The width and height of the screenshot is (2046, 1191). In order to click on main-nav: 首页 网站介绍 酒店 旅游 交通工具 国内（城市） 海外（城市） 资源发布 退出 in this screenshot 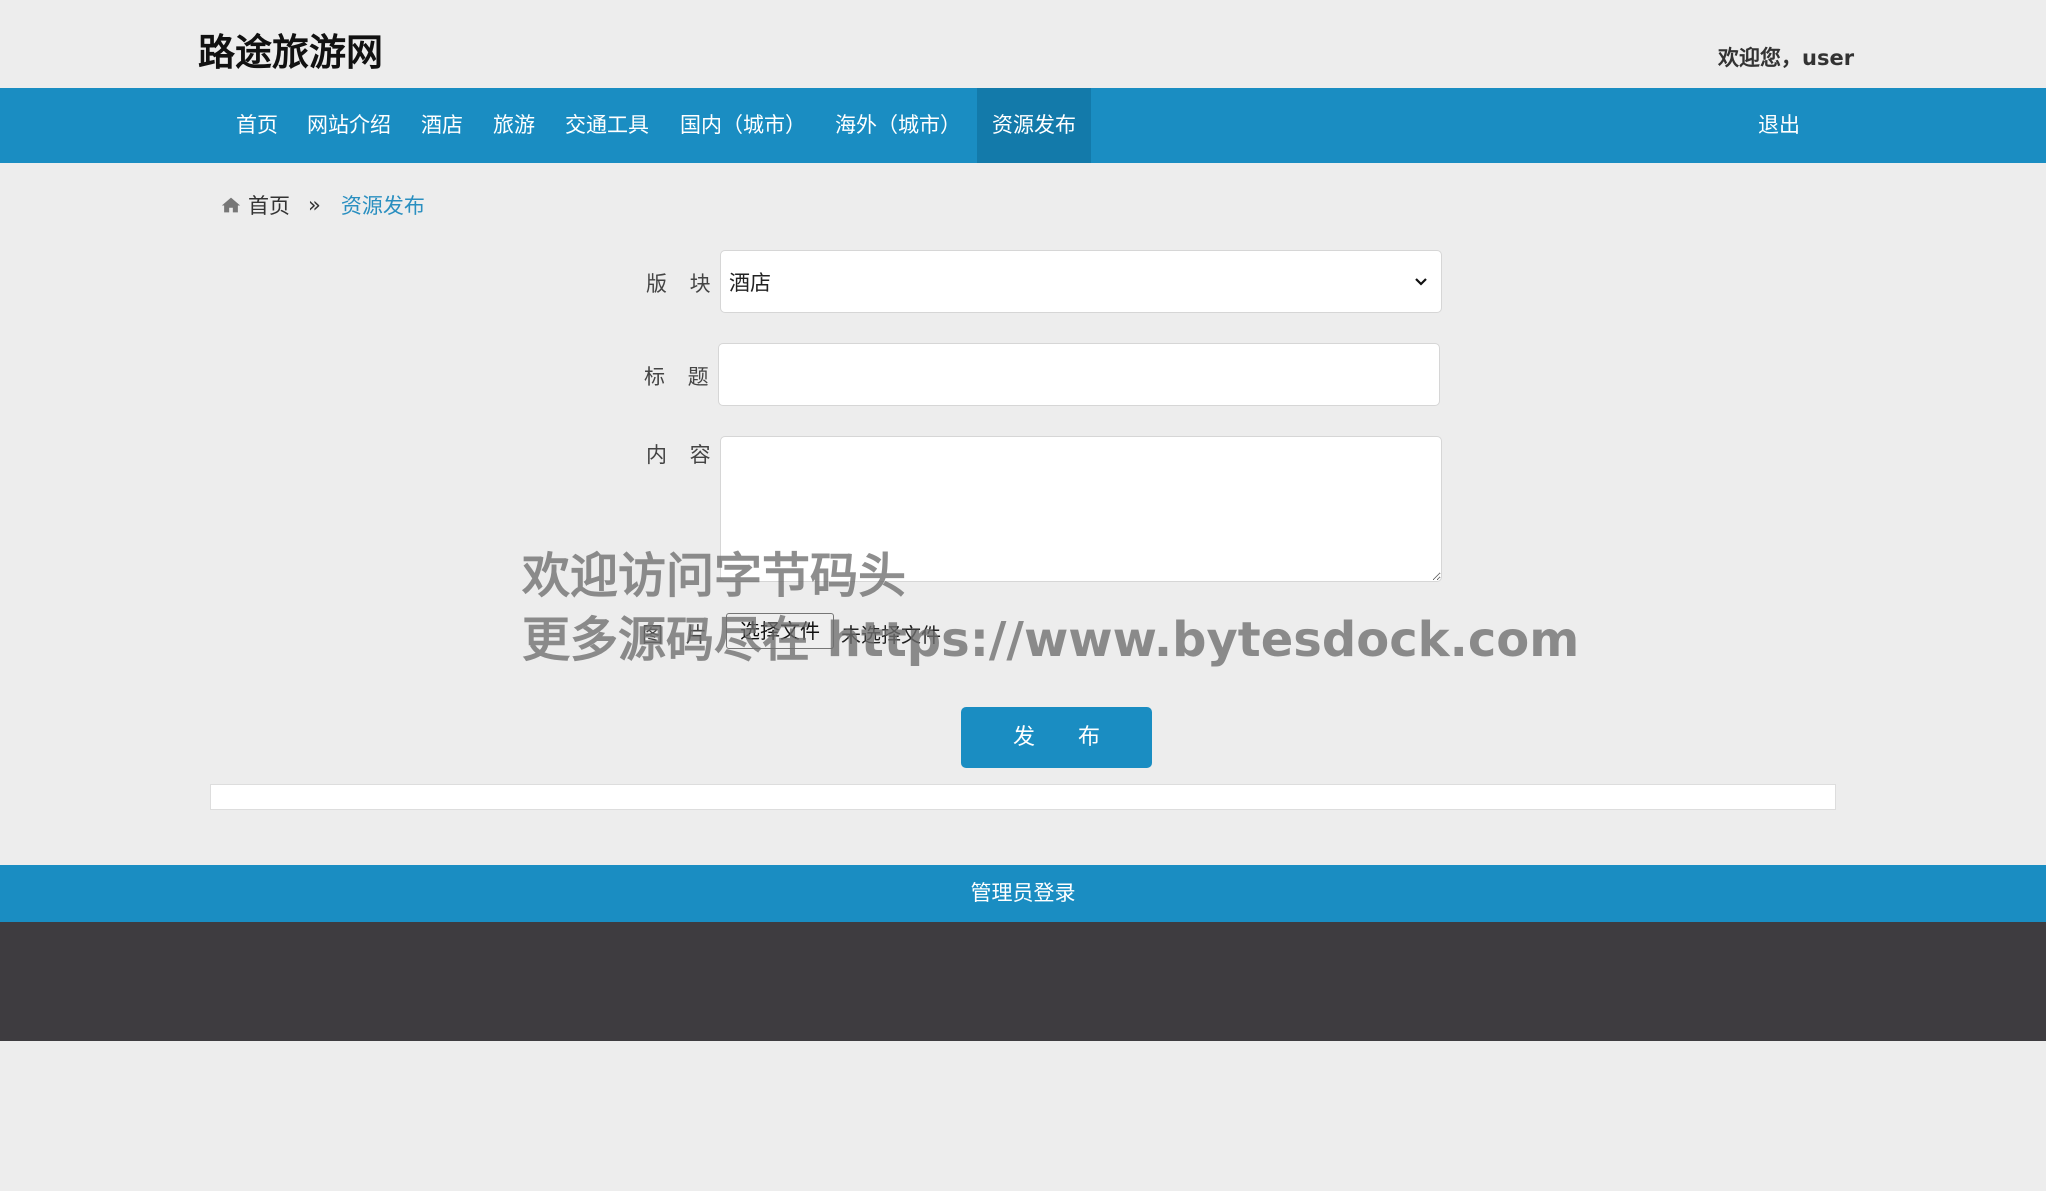, I will do `click(1023, 125)`.